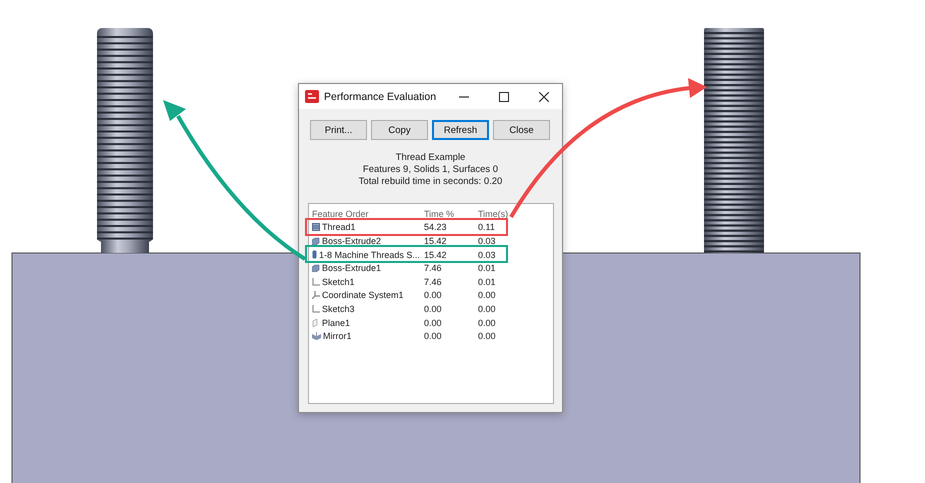 This screenshot has width=925, height=483. What do you see at coordinates (363, 295) in the screenshot?
I see `table-cell: Coordinate System1` at bounding box center [363, 295].